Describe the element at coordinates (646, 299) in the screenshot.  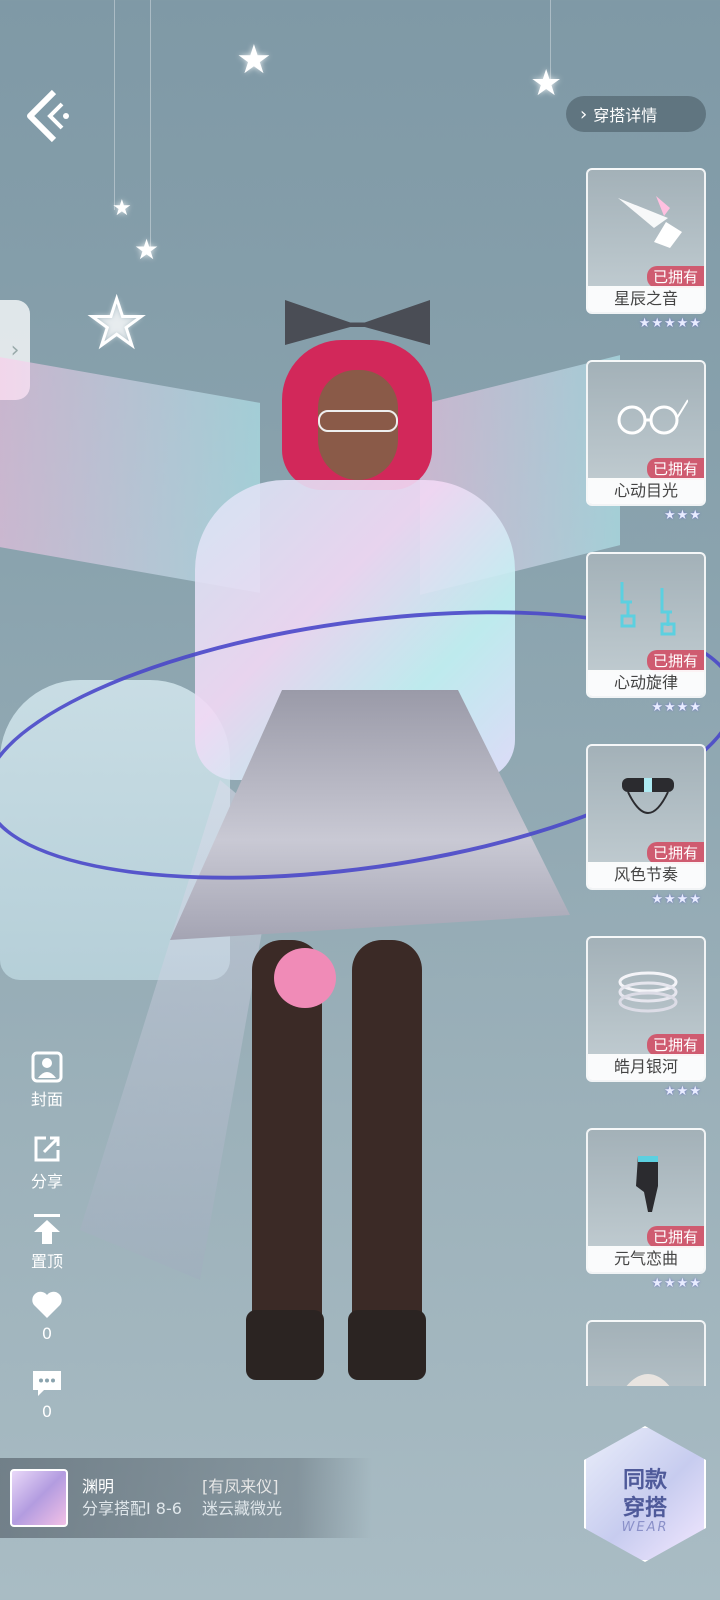
I see `item-name: 星辰之音` at that location.